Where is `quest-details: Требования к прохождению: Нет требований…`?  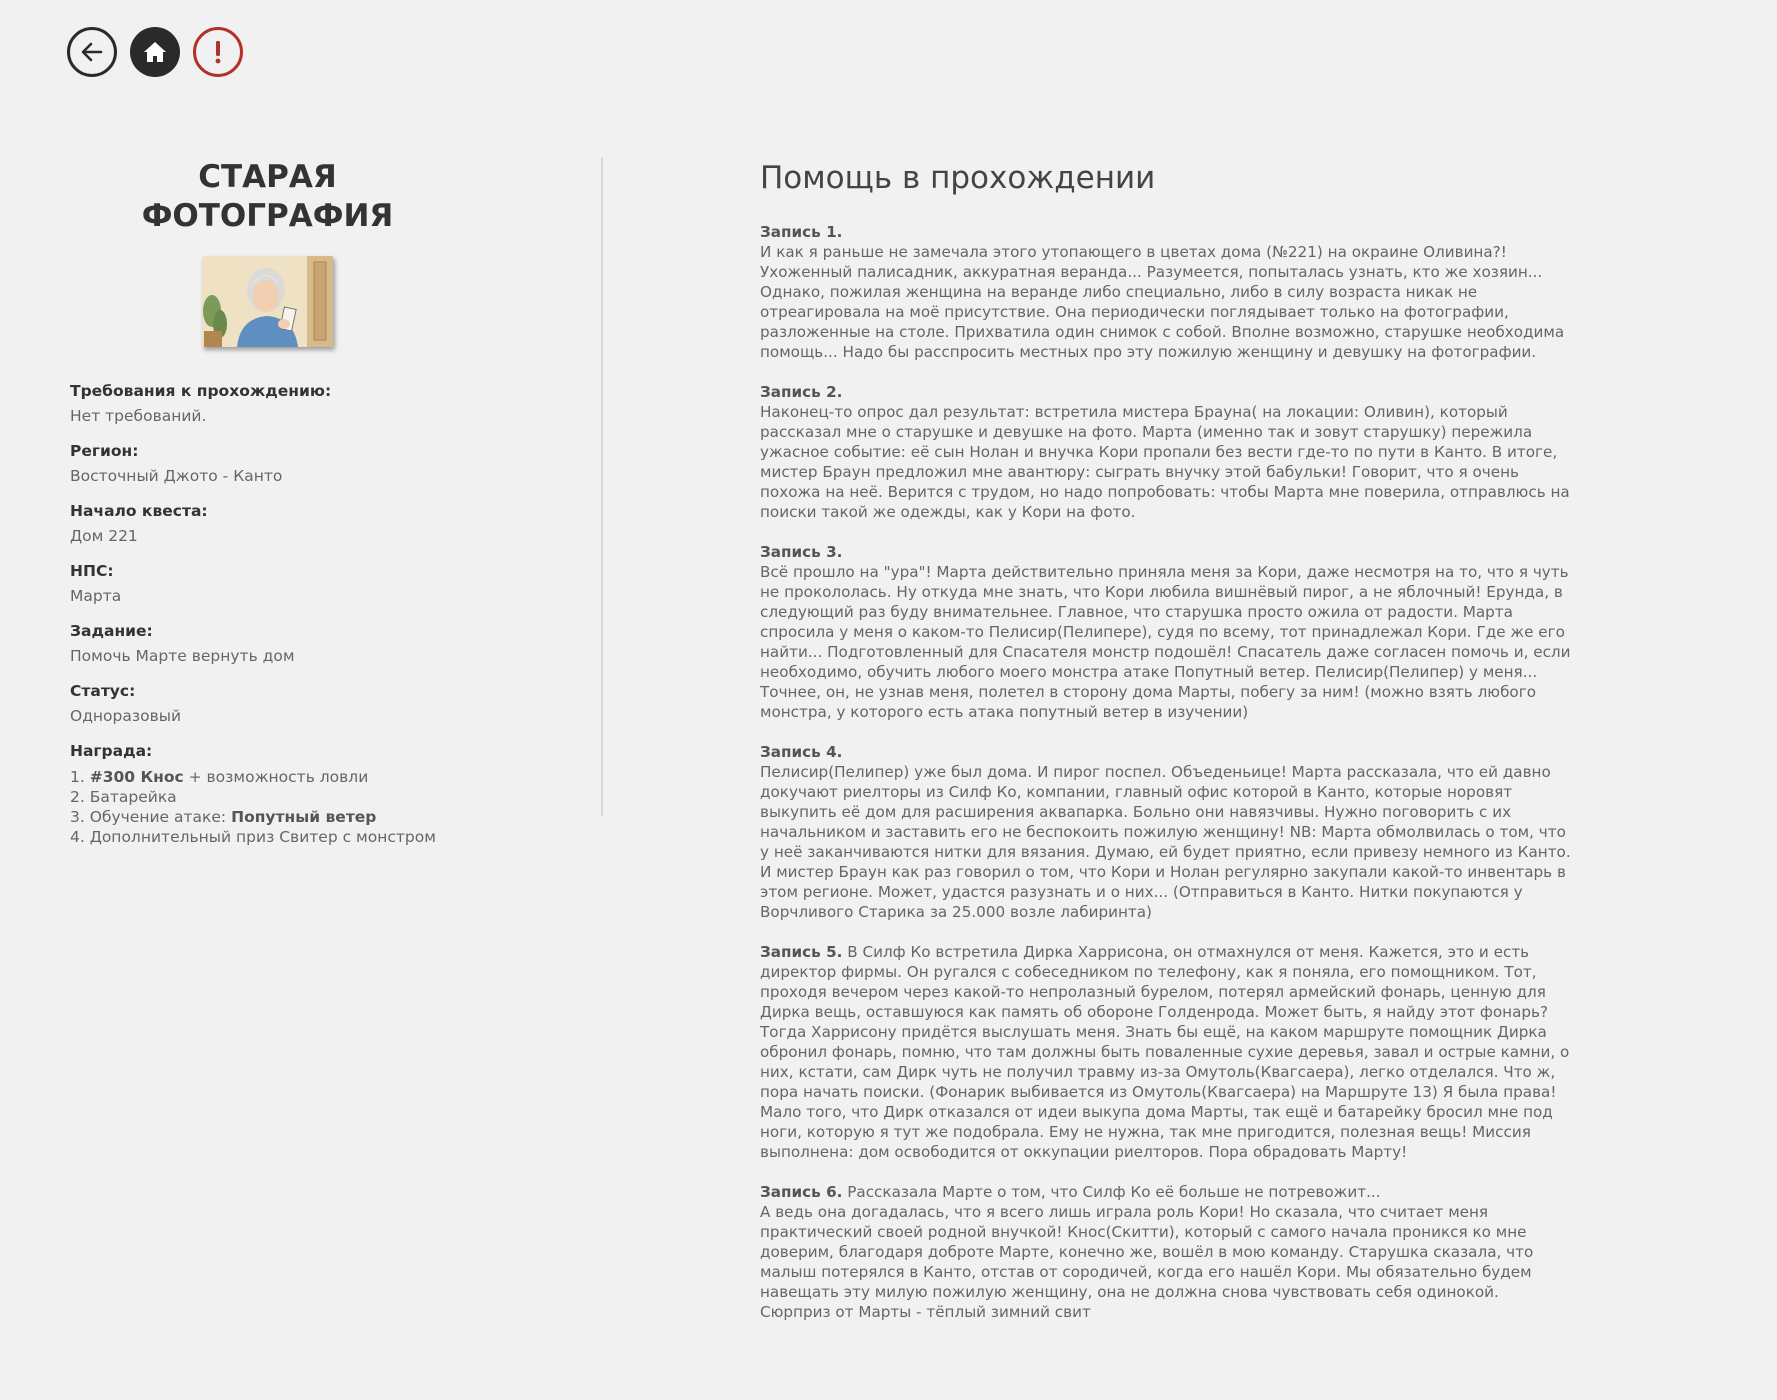
quest-details: Требования к прохождению: Нет требований… is located at coordinates (267, 614).